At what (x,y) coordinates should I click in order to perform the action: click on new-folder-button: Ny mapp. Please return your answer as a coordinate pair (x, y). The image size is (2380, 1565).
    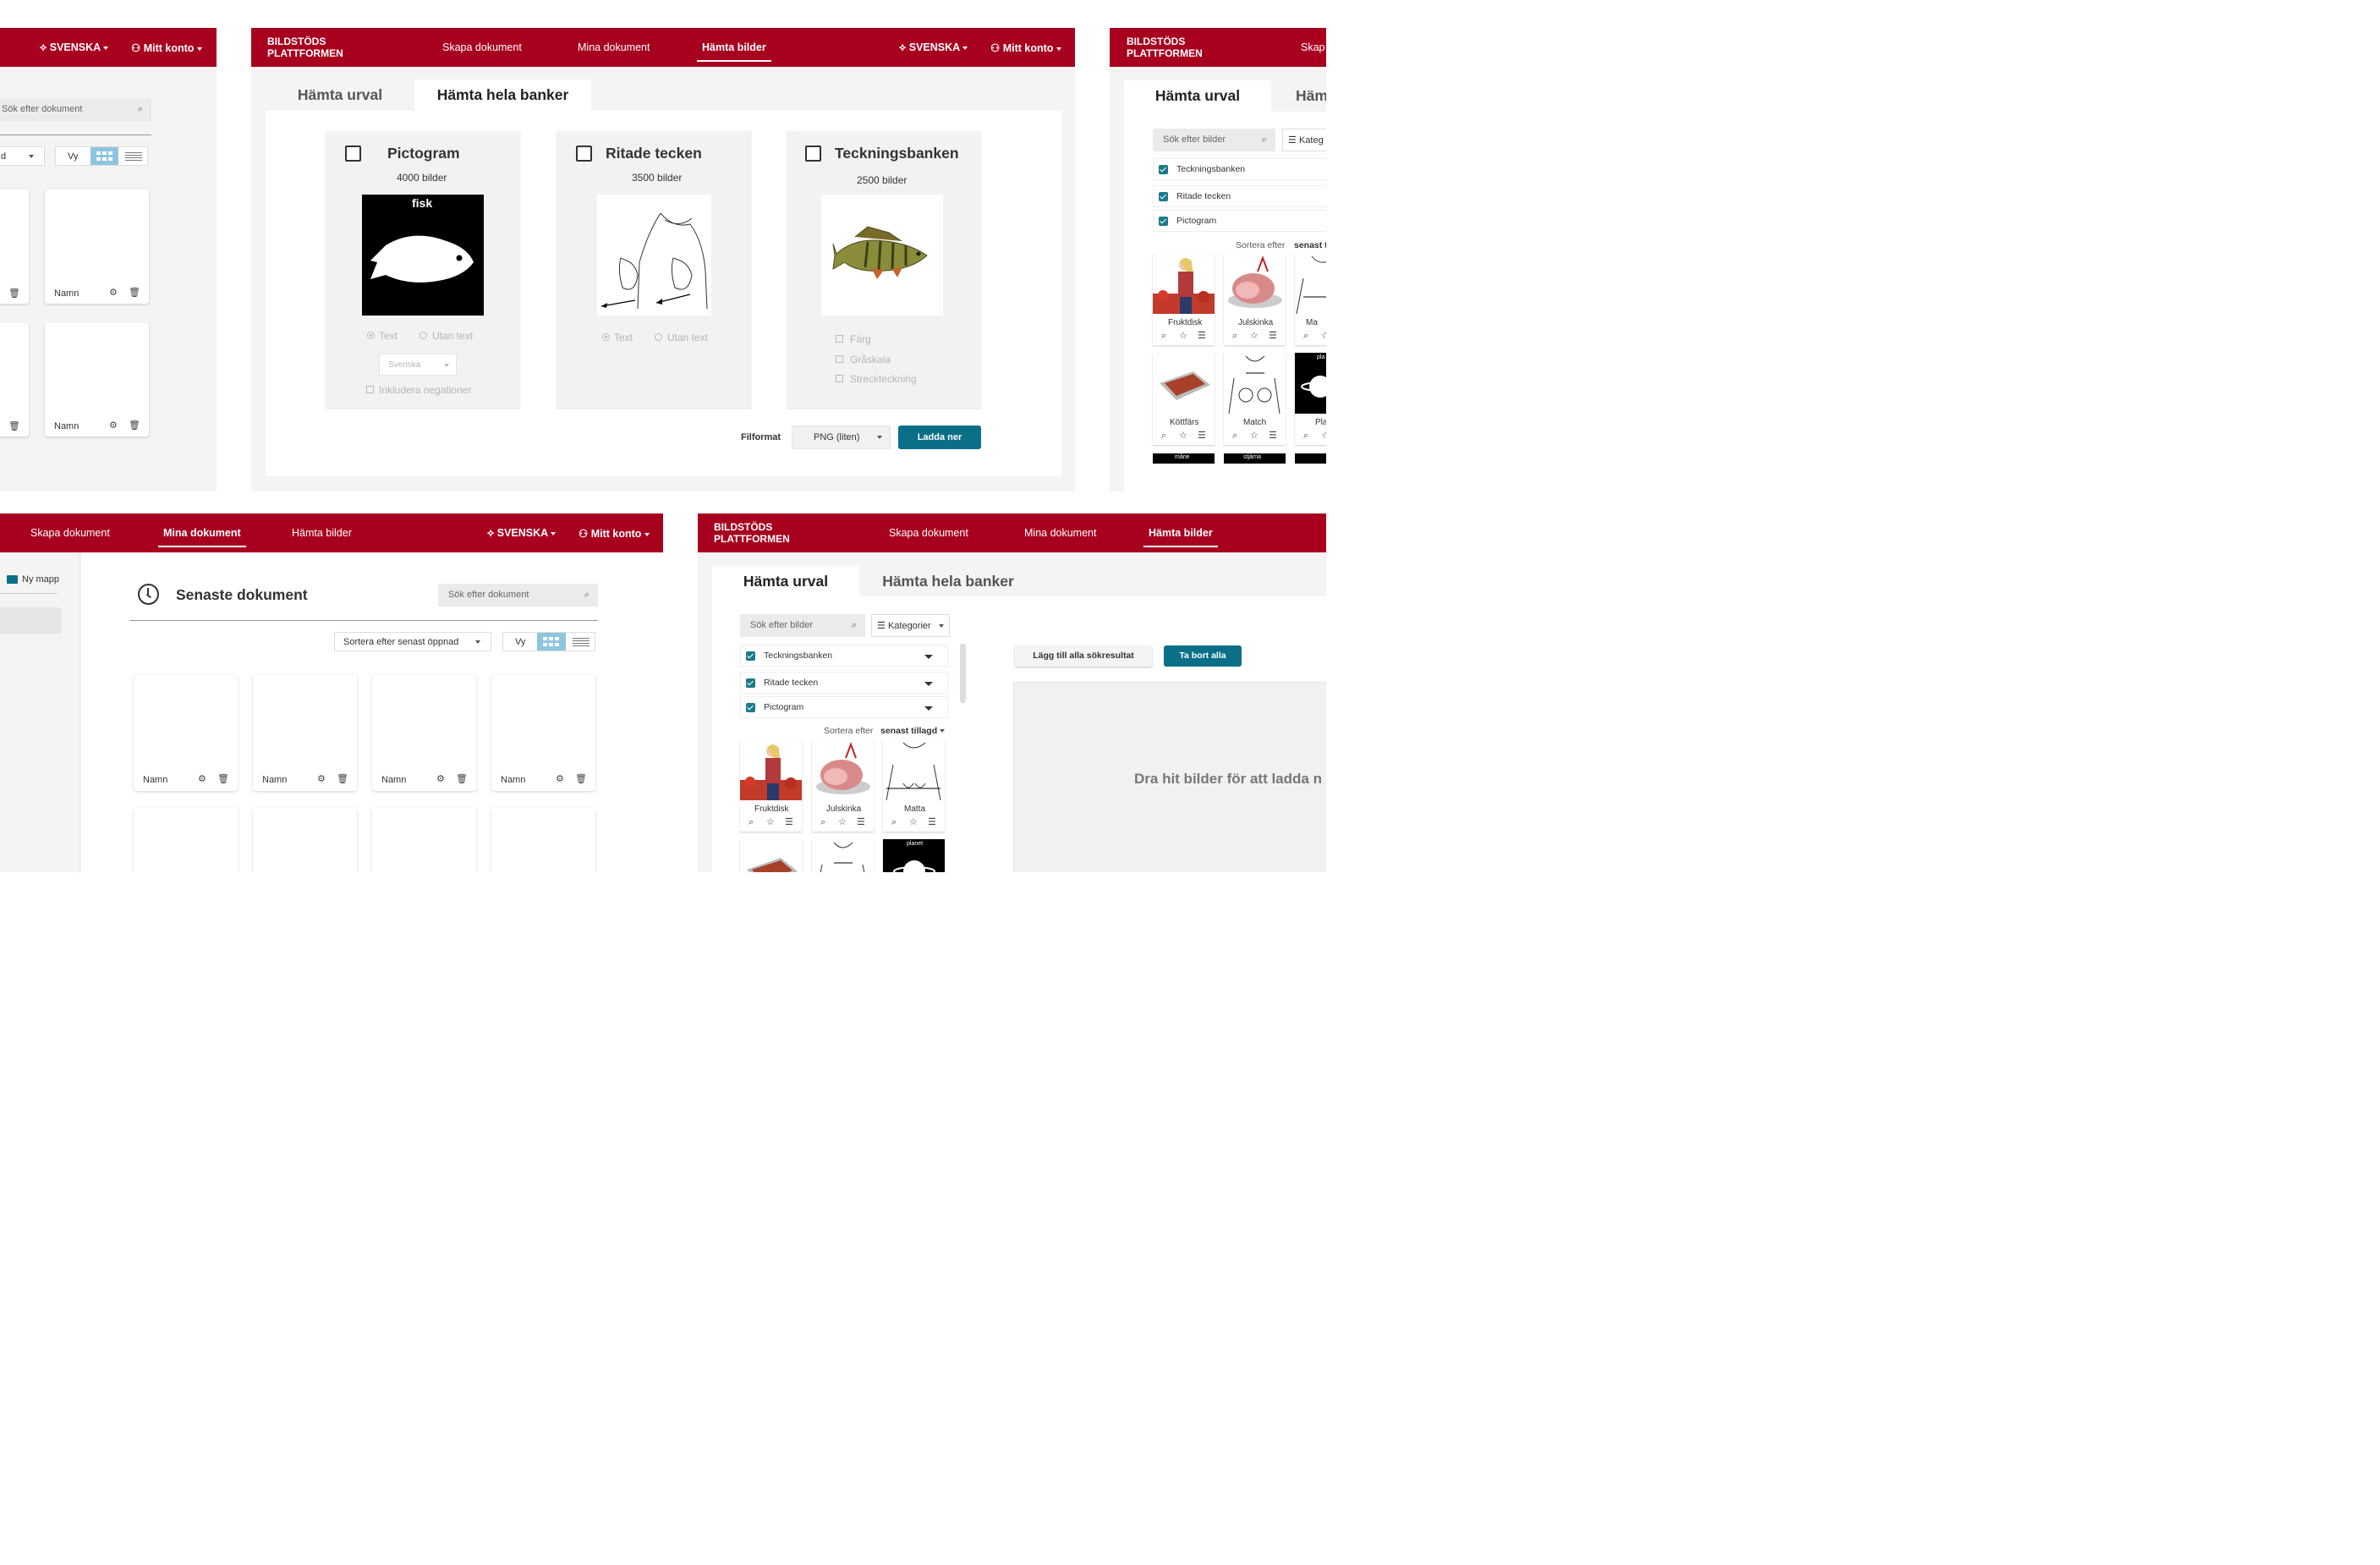
    Looking at the image, I should click on (33, 579).